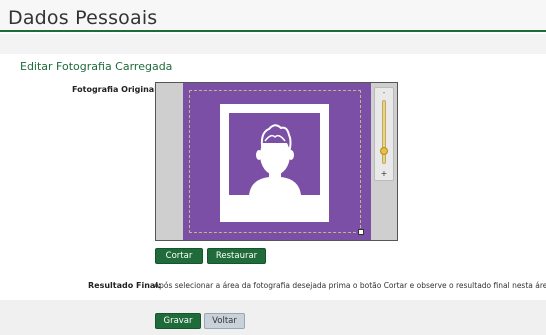  What do you see at coordinates (384, 173) in the screenshot?
I see `zoom-in-button: +` at bounding box center [384, 173].